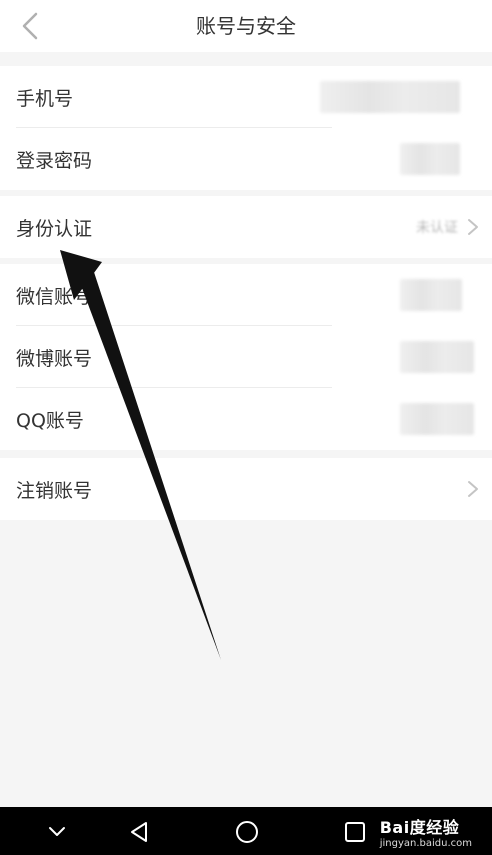 The image size is (492, 855). I want to click on row-wechat-account: 微信账号, so click(246, 295).